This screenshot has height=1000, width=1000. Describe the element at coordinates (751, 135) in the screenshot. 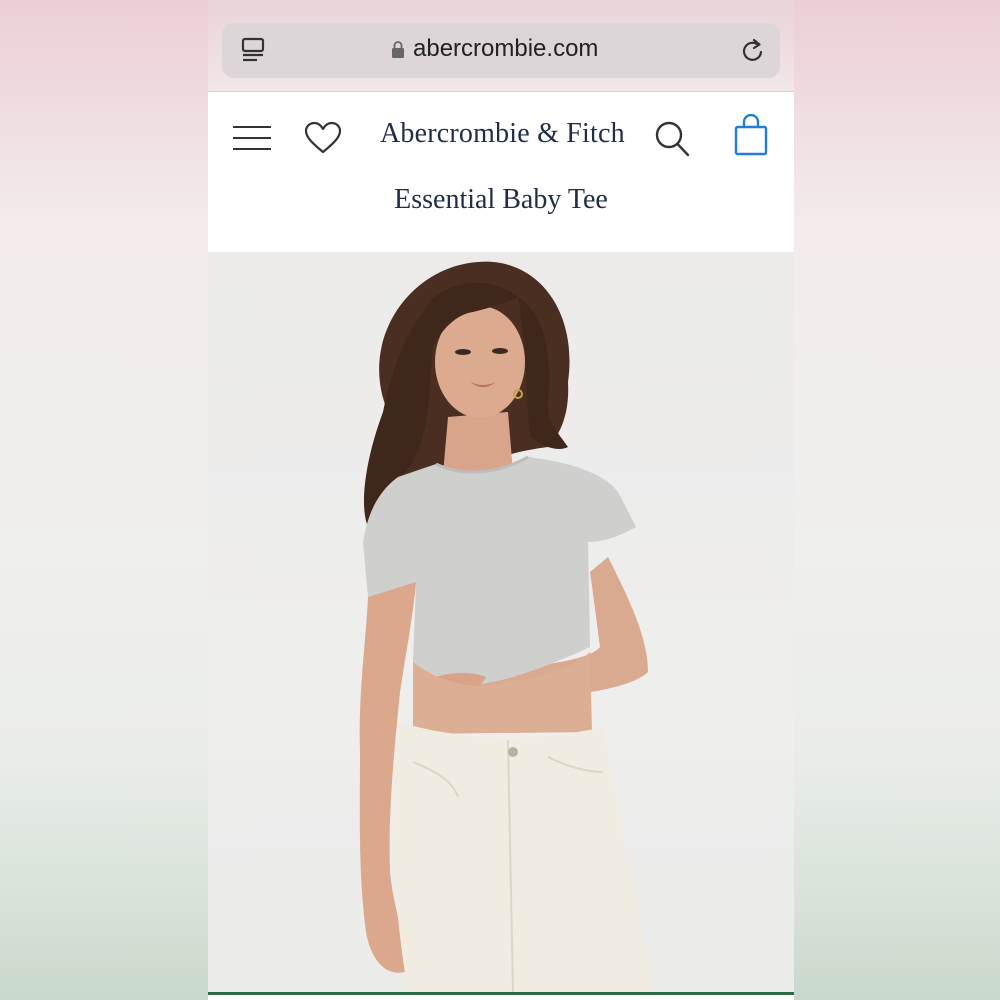

I see `shopping-bag-icon` at that location.